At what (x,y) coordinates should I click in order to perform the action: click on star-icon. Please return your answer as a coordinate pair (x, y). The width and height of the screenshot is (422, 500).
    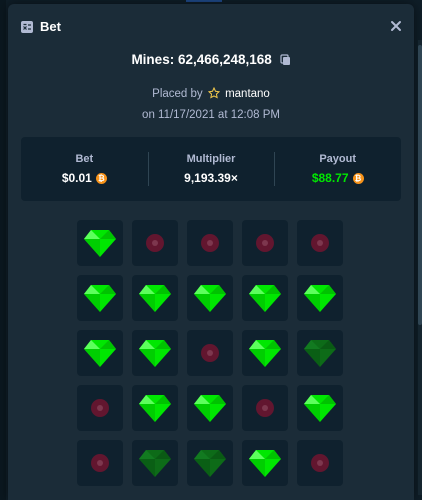
    Looking at the image, I should click on (213, 92).